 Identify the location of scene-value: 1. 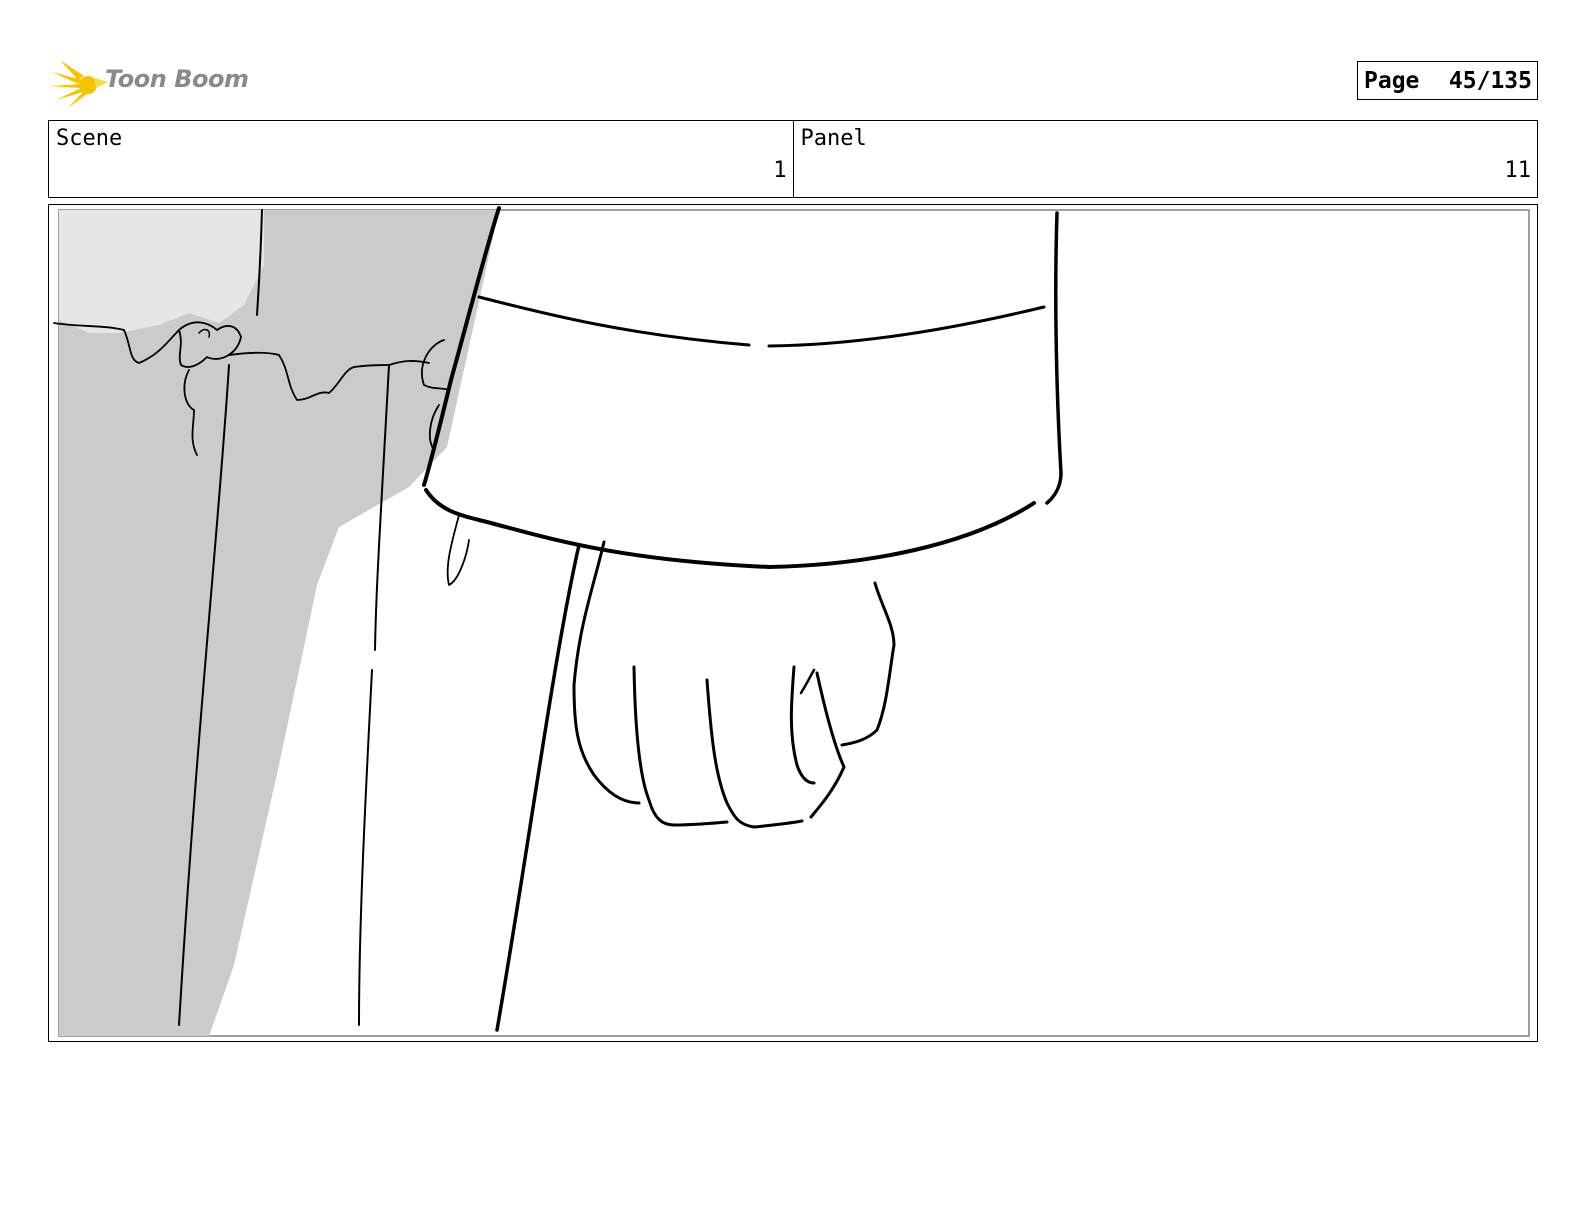
(780, 170).